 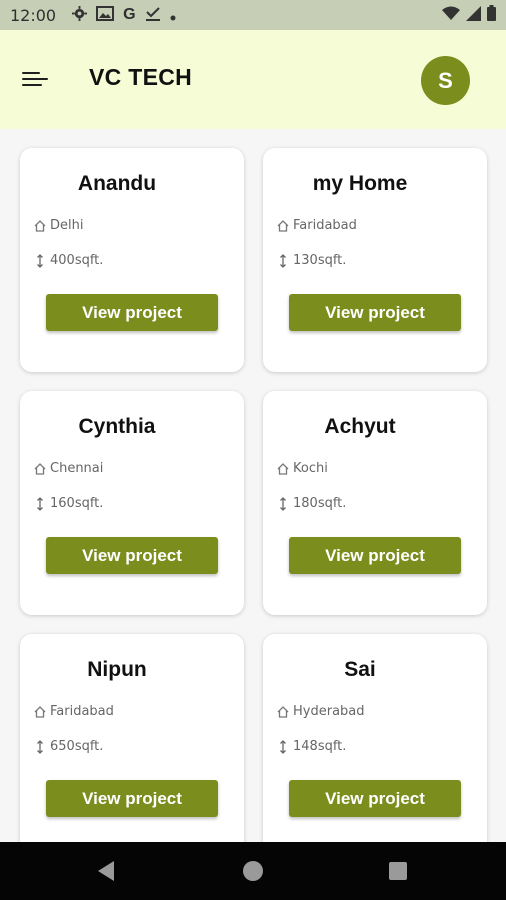 What do you see at coordinates (153, 15) in the screenshot?
I see `checkbox-icon` at bounding box center [153, 15].